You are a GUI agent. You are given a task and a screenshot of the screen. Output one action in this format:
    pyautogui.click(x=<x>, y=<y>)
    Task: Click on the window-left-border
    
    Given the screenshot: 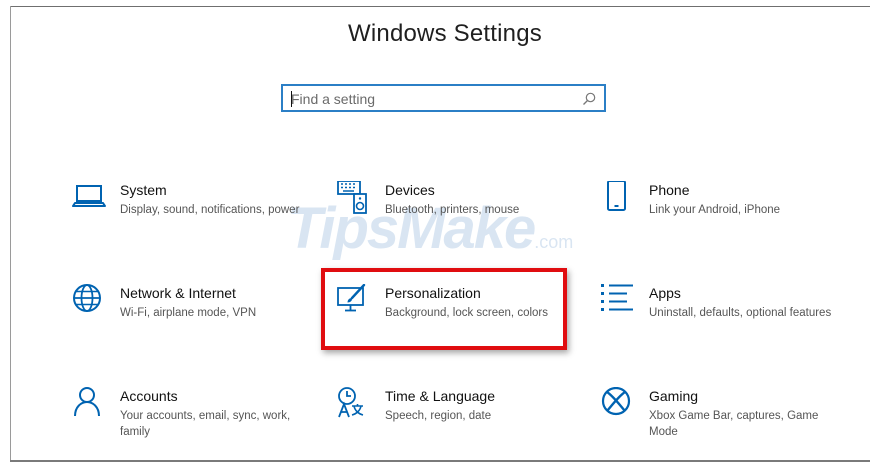 What is the action you would take?
    pyautogui.click(x=10, y=233)
    